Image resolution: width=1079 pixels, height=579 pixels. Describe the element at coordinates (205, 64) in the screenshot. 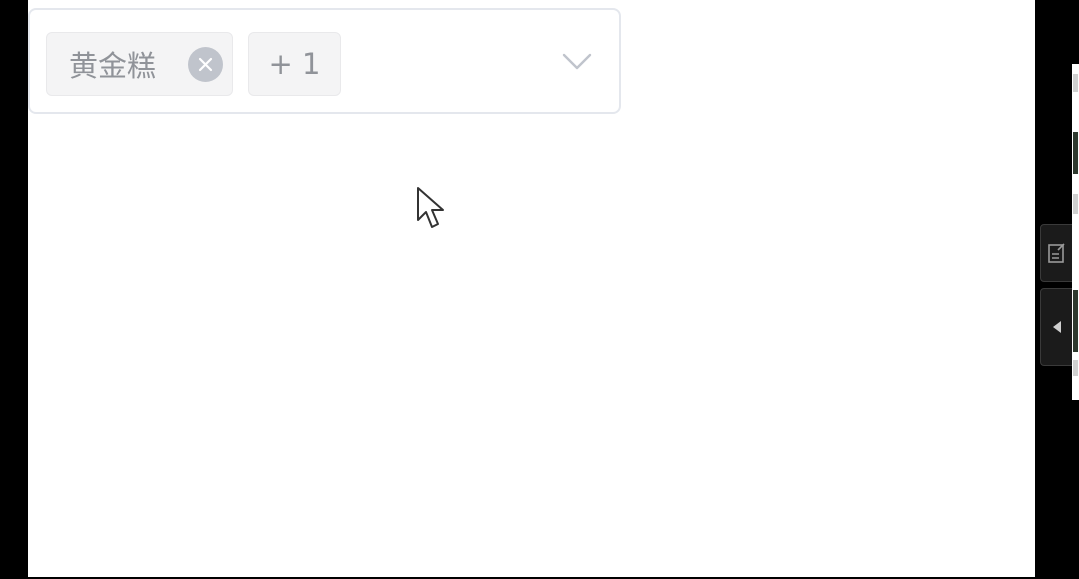

I see `circle-close-icon` at that location.